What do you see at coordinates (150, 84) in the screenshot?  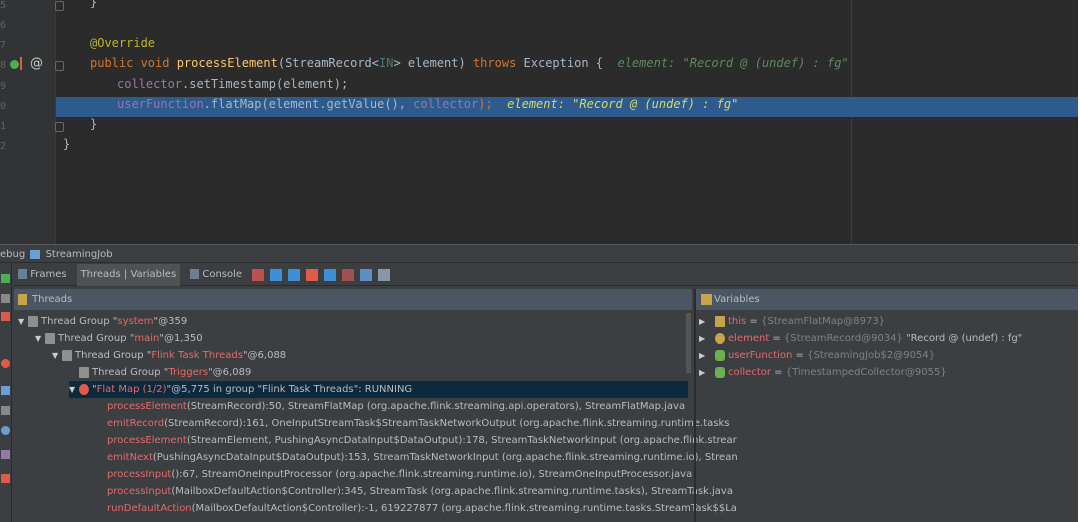 I see `field: collector` at bounding box center [150, 84].